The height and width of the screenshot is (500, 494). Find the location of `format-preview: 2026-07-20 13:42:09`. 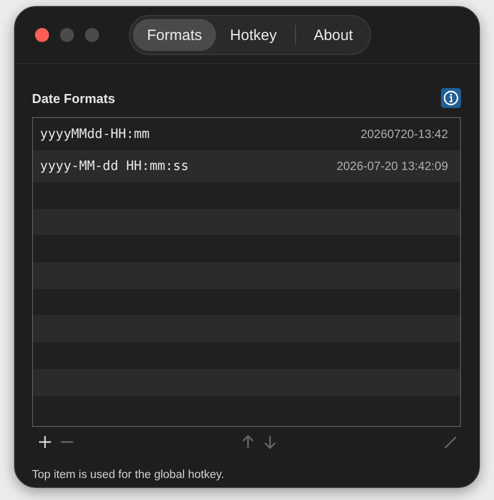

format-preview: 2026-07-20 13:42:09 is located at coordinates (392, 166).